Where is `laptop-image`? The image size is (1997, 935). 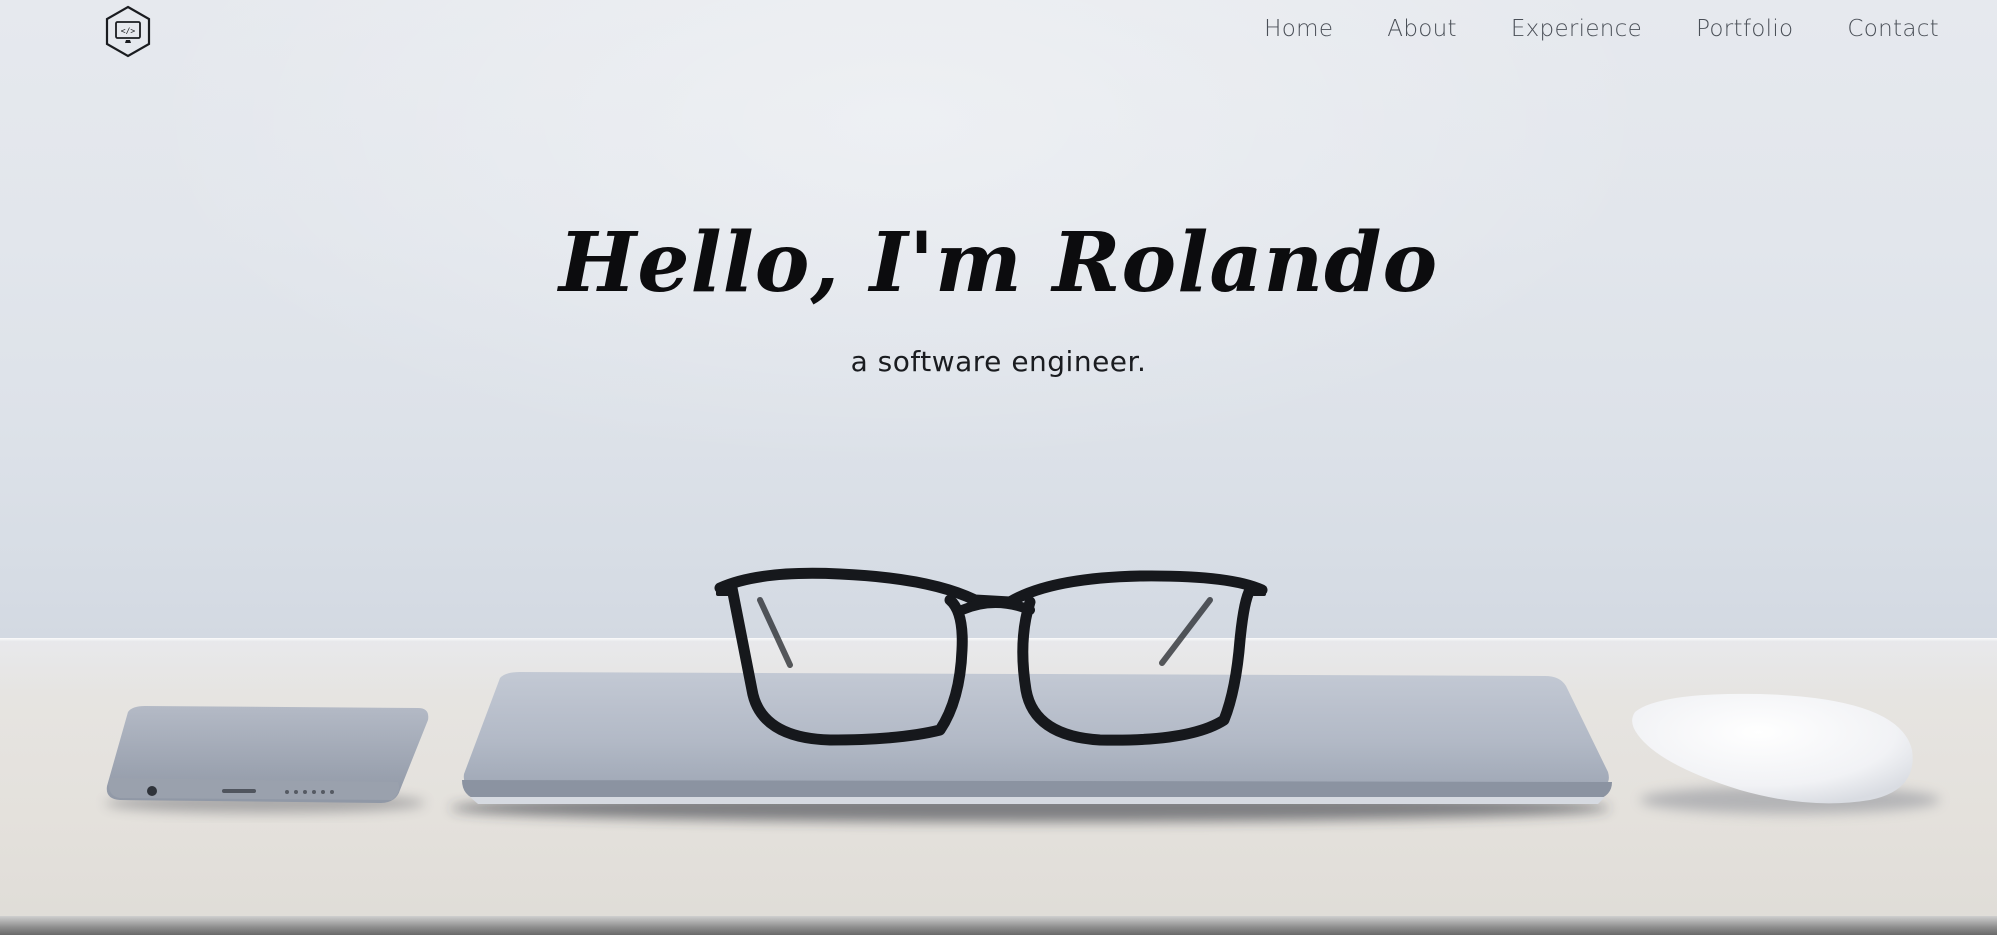
laptop-image is located at coordinates (1037, 738).